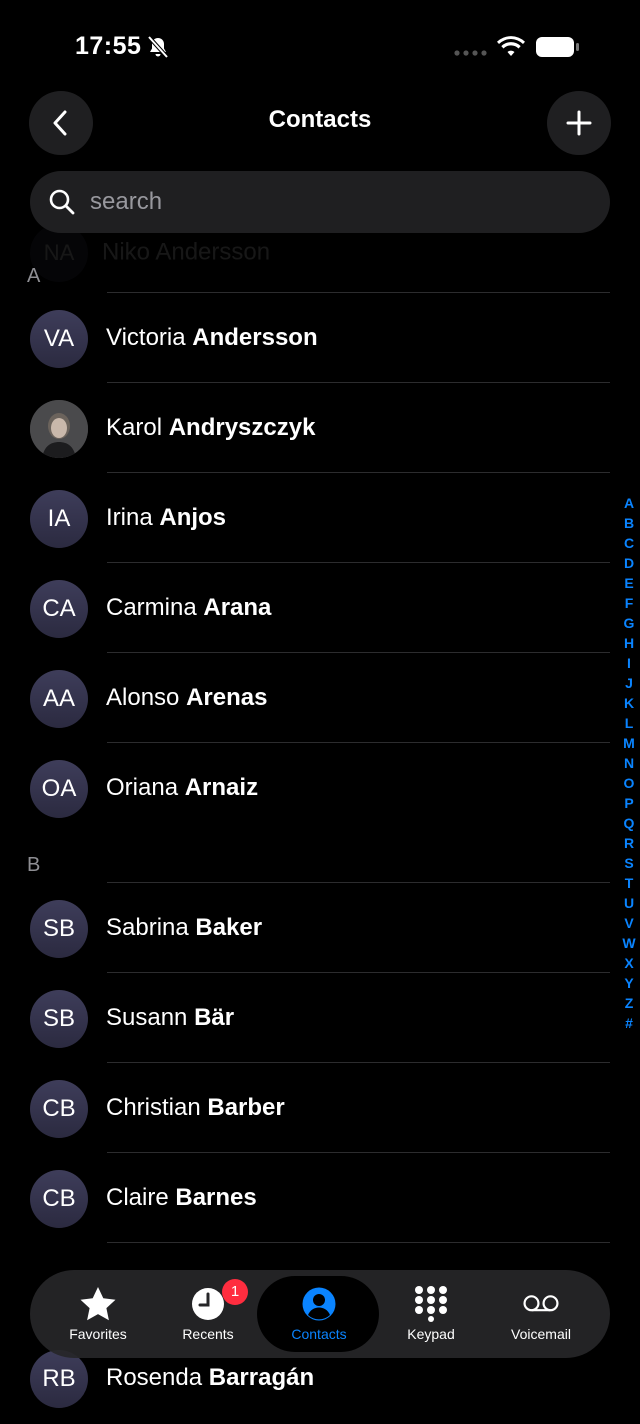  Describe the element at coordinates (629, 1003) in the screenshot. I see `index-letter: Z` at that location.